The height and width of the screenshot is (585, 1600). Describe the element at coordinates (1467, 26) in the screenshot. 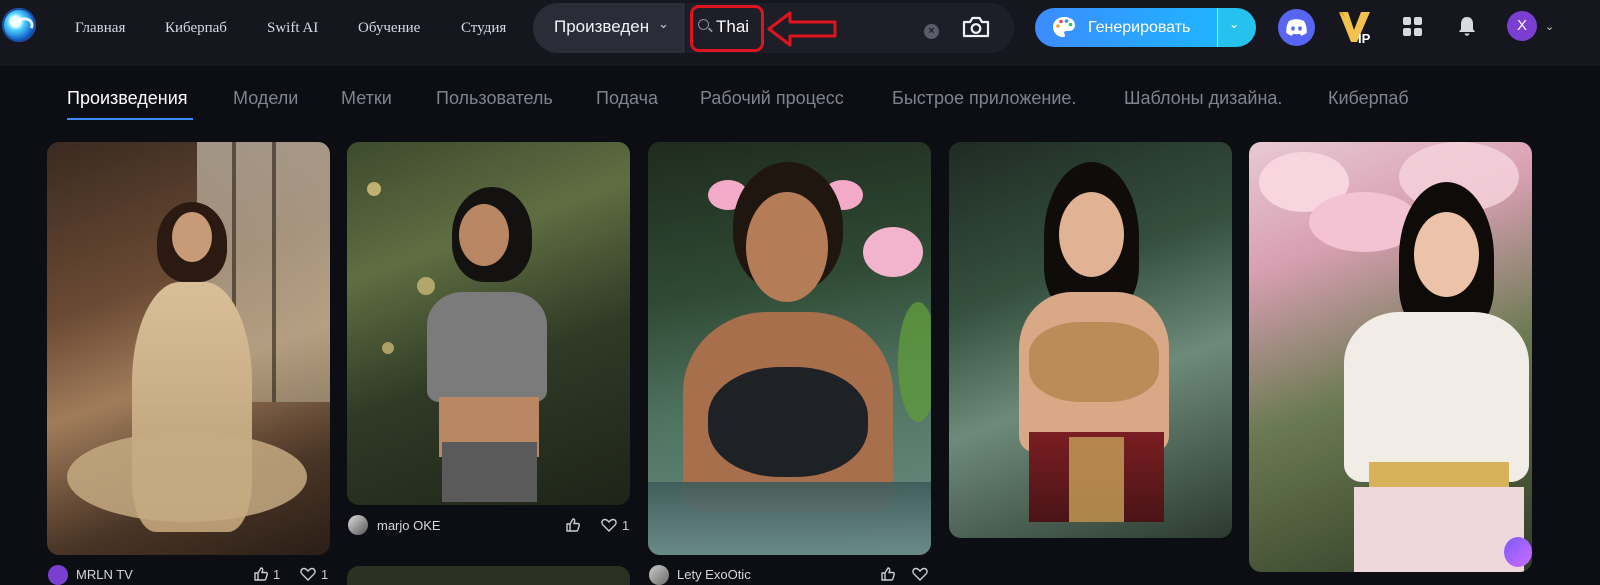

I see `notification-bell-icon` at that location.